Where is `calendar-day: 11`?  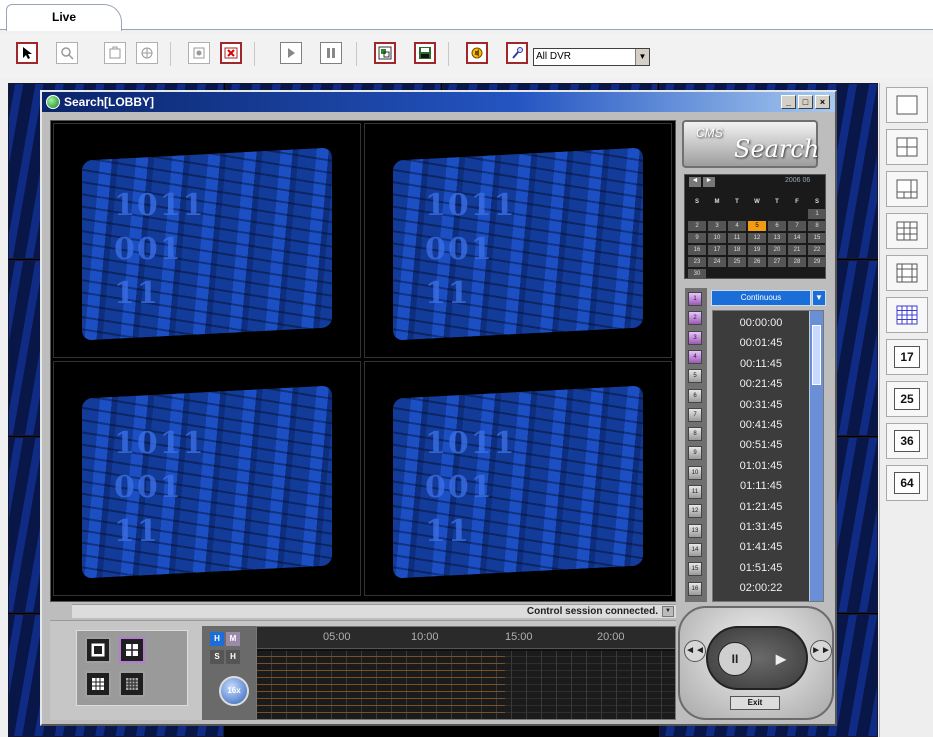 calendar-day: 11 is located at coordinates (737, 238).